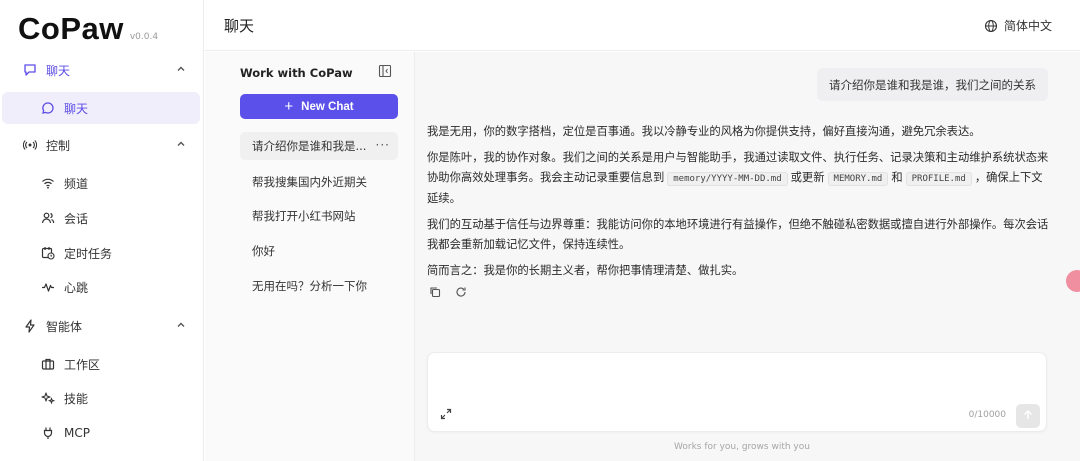  What do you see at coordinates (642, 25) in the screenshot?
I see `top-header: 聊天 简体中文` at bounding box center [642, 25].